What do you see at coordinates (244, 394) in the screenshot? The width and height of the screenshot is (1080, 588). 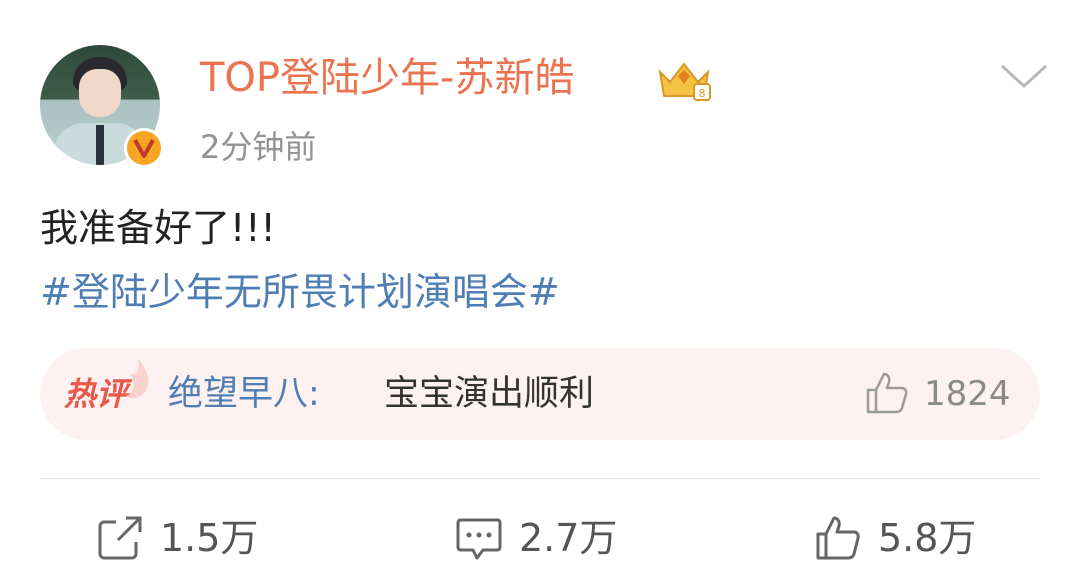 I see `hot-comment-user: 绝望早八:` at bounding box center [244, 394].